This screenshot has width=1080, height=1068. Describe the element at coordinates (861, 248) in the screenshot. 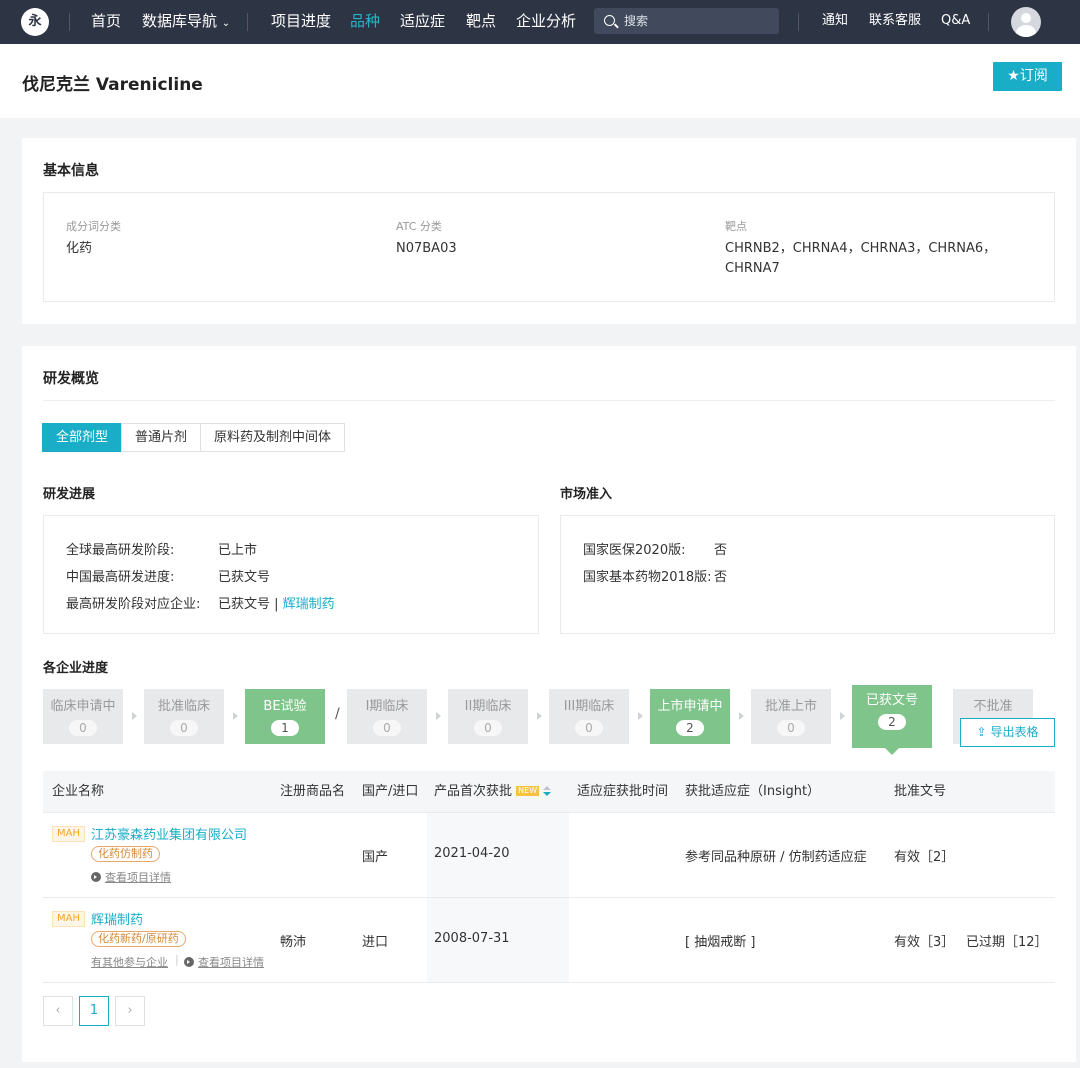

I see `field-value-target-line1: CHRNB2，CHRNA4，CHRNA3，CHRNA6，` at that location.